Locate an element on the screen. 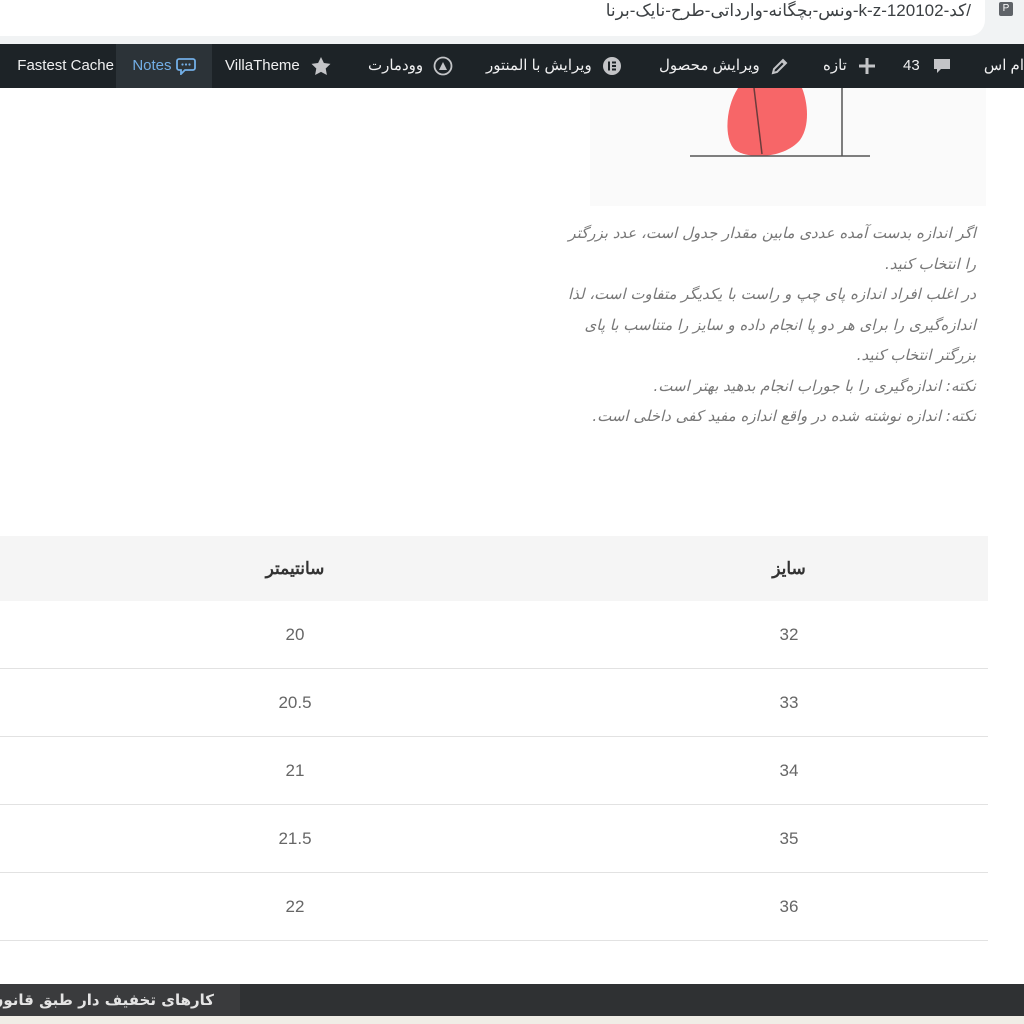  column-header-cm: سانتیمتر is located at coordinates (295, 568).